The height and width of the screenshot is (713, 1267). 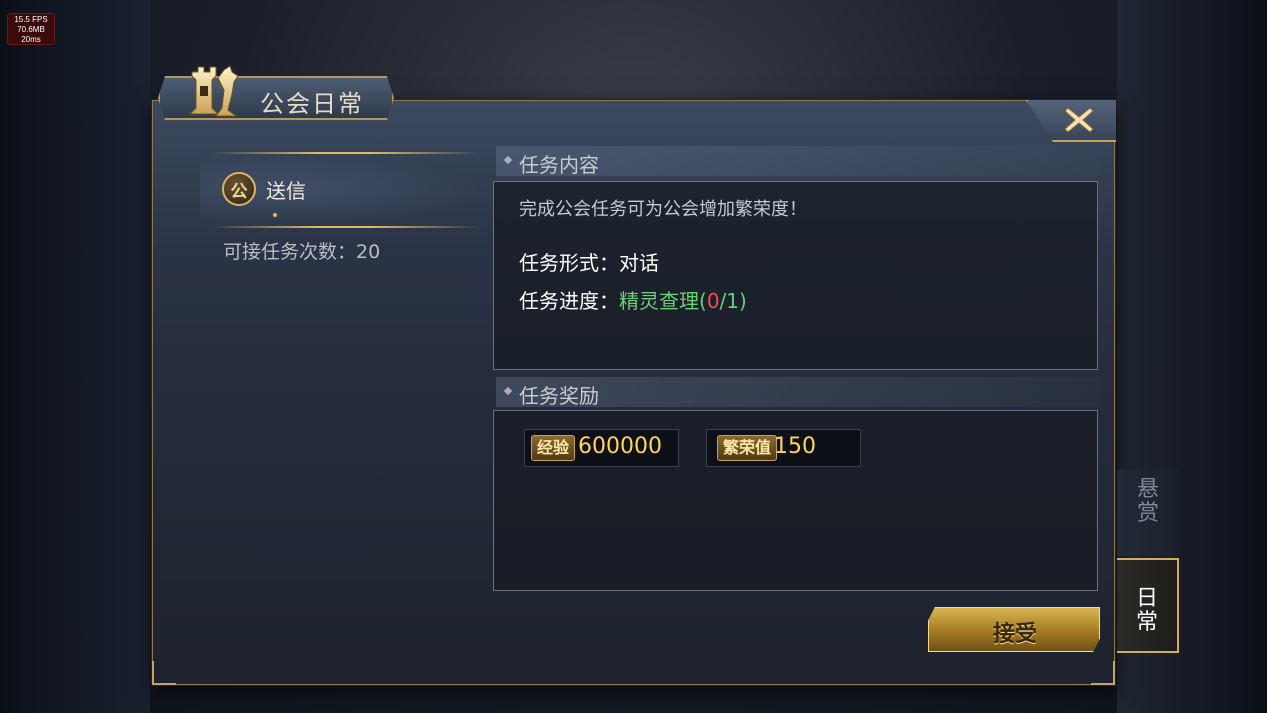 I want to click on tab-char: 赏, so click(x=1147, y=513).